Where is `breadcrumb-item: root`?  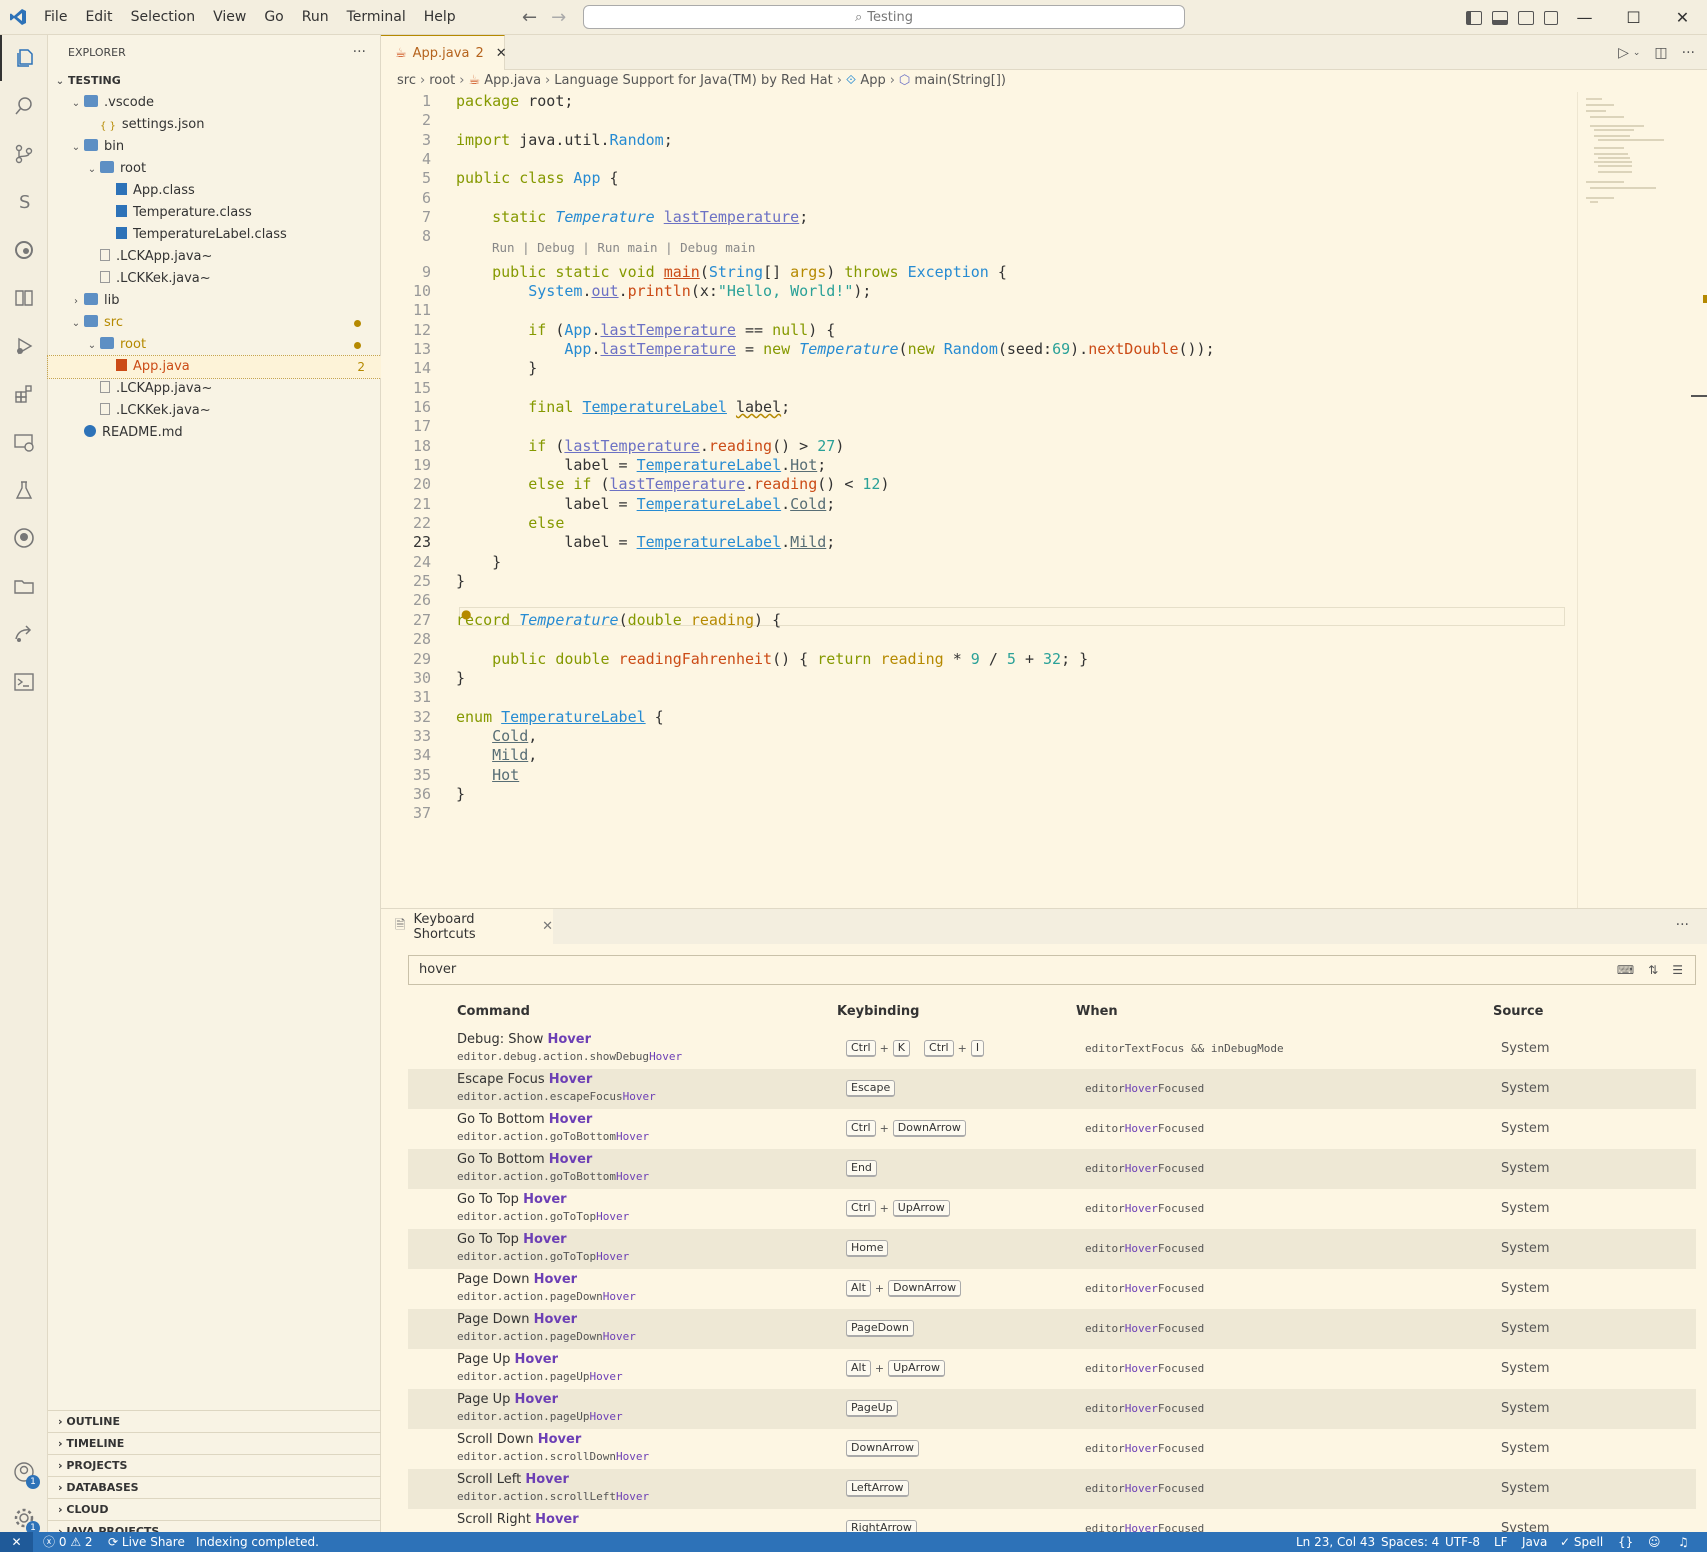
breadcrumb-item: root is located at coordinates (442, 80).